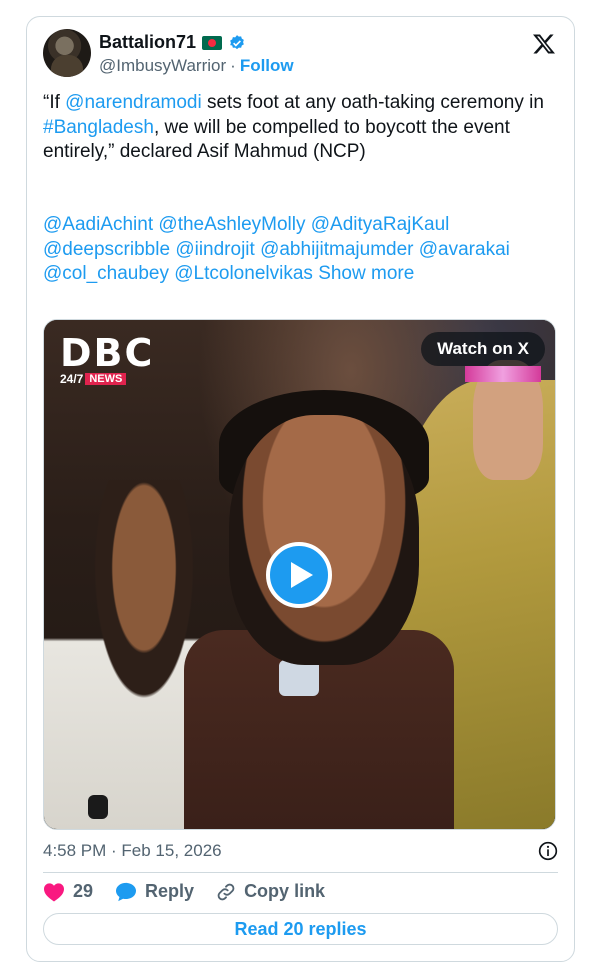 The width and height of the screenshot is (614, 980). Describe the element at coordinates (267, 66) in the screenshot. I see `follow-button: Follow` at that location.